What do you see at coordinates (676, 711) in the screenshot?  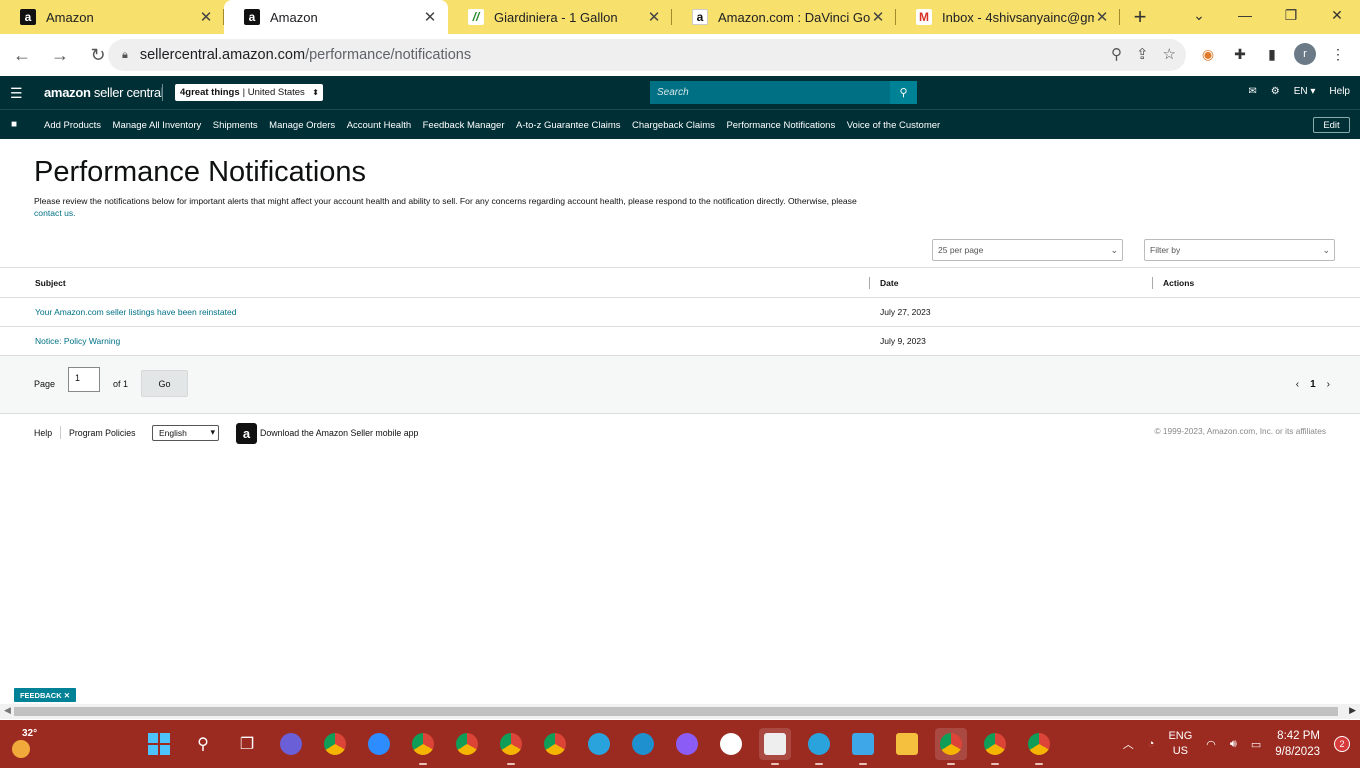 I see `scrollbar-thumb` at bounding box center [676, 711].